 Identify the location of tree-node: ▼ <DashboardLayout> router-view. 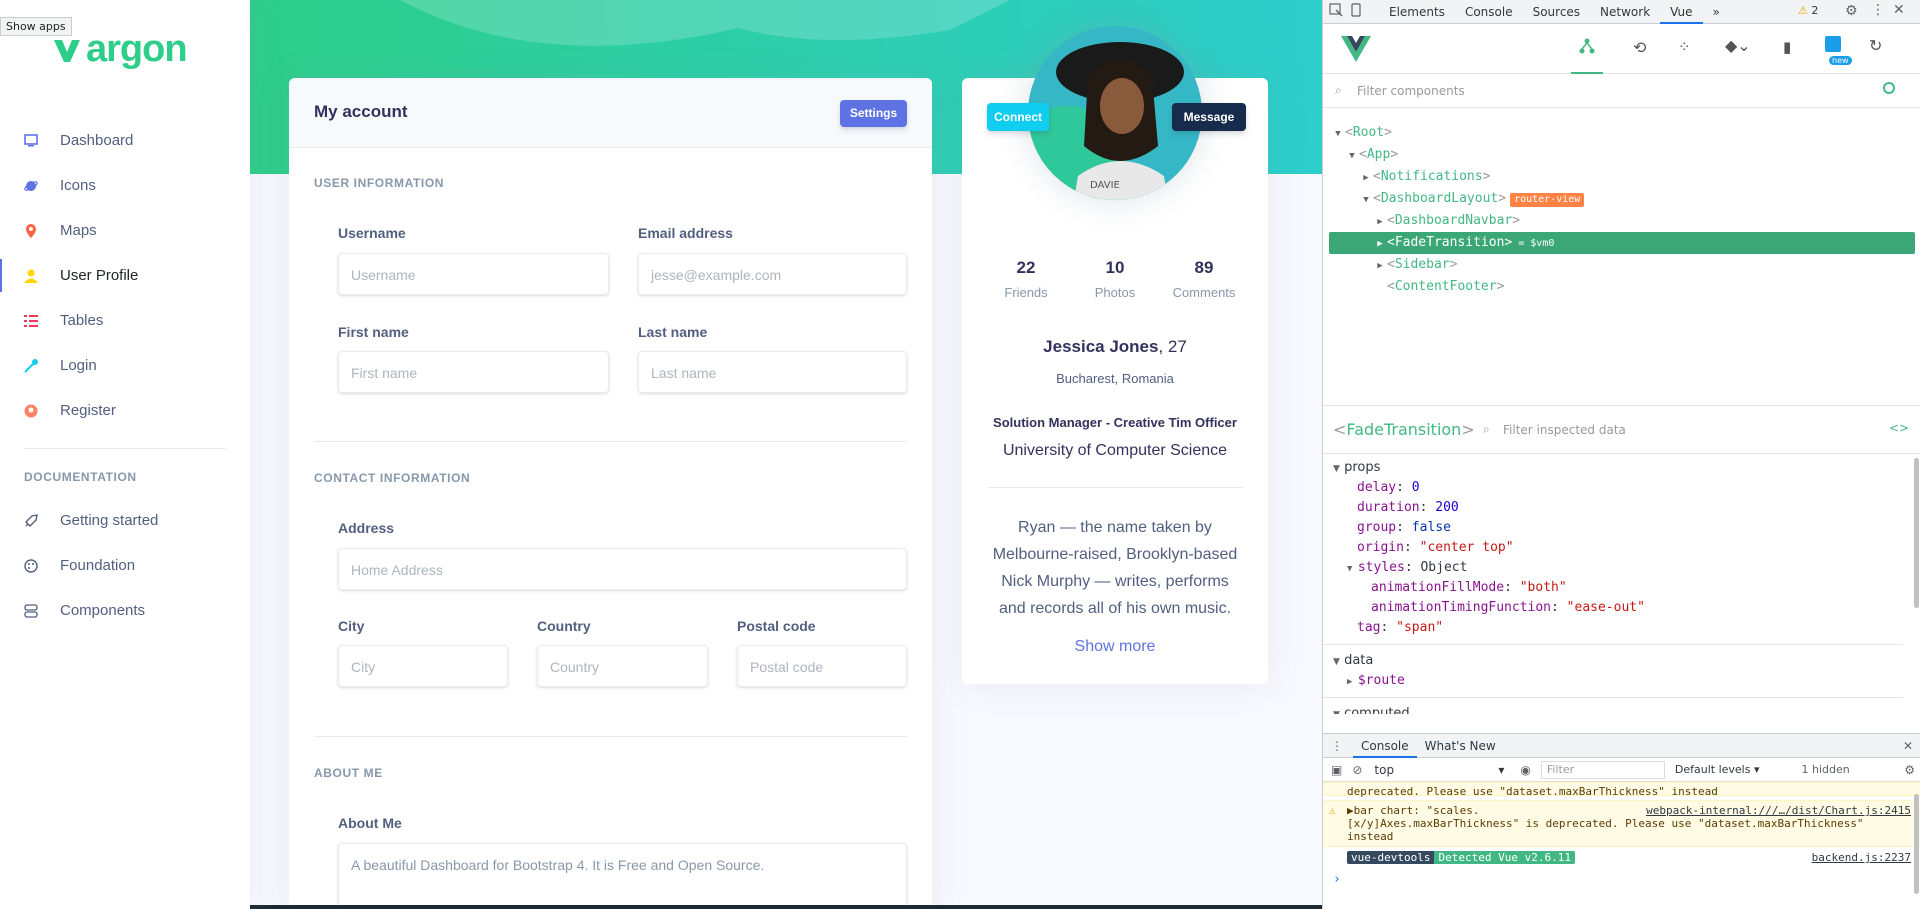
(1621, 199).